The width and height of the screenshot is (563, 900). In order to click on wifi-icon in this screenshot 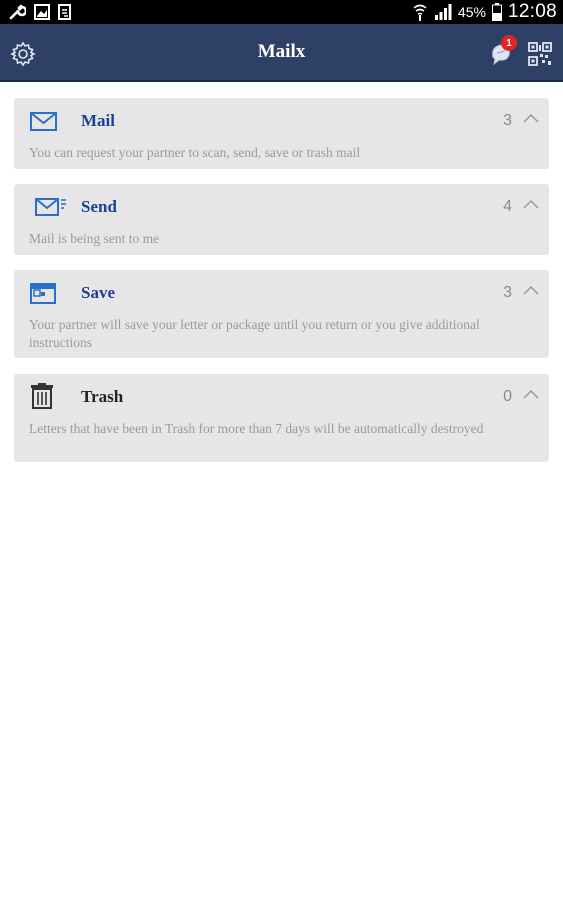, I will do `click(420, 12)`.